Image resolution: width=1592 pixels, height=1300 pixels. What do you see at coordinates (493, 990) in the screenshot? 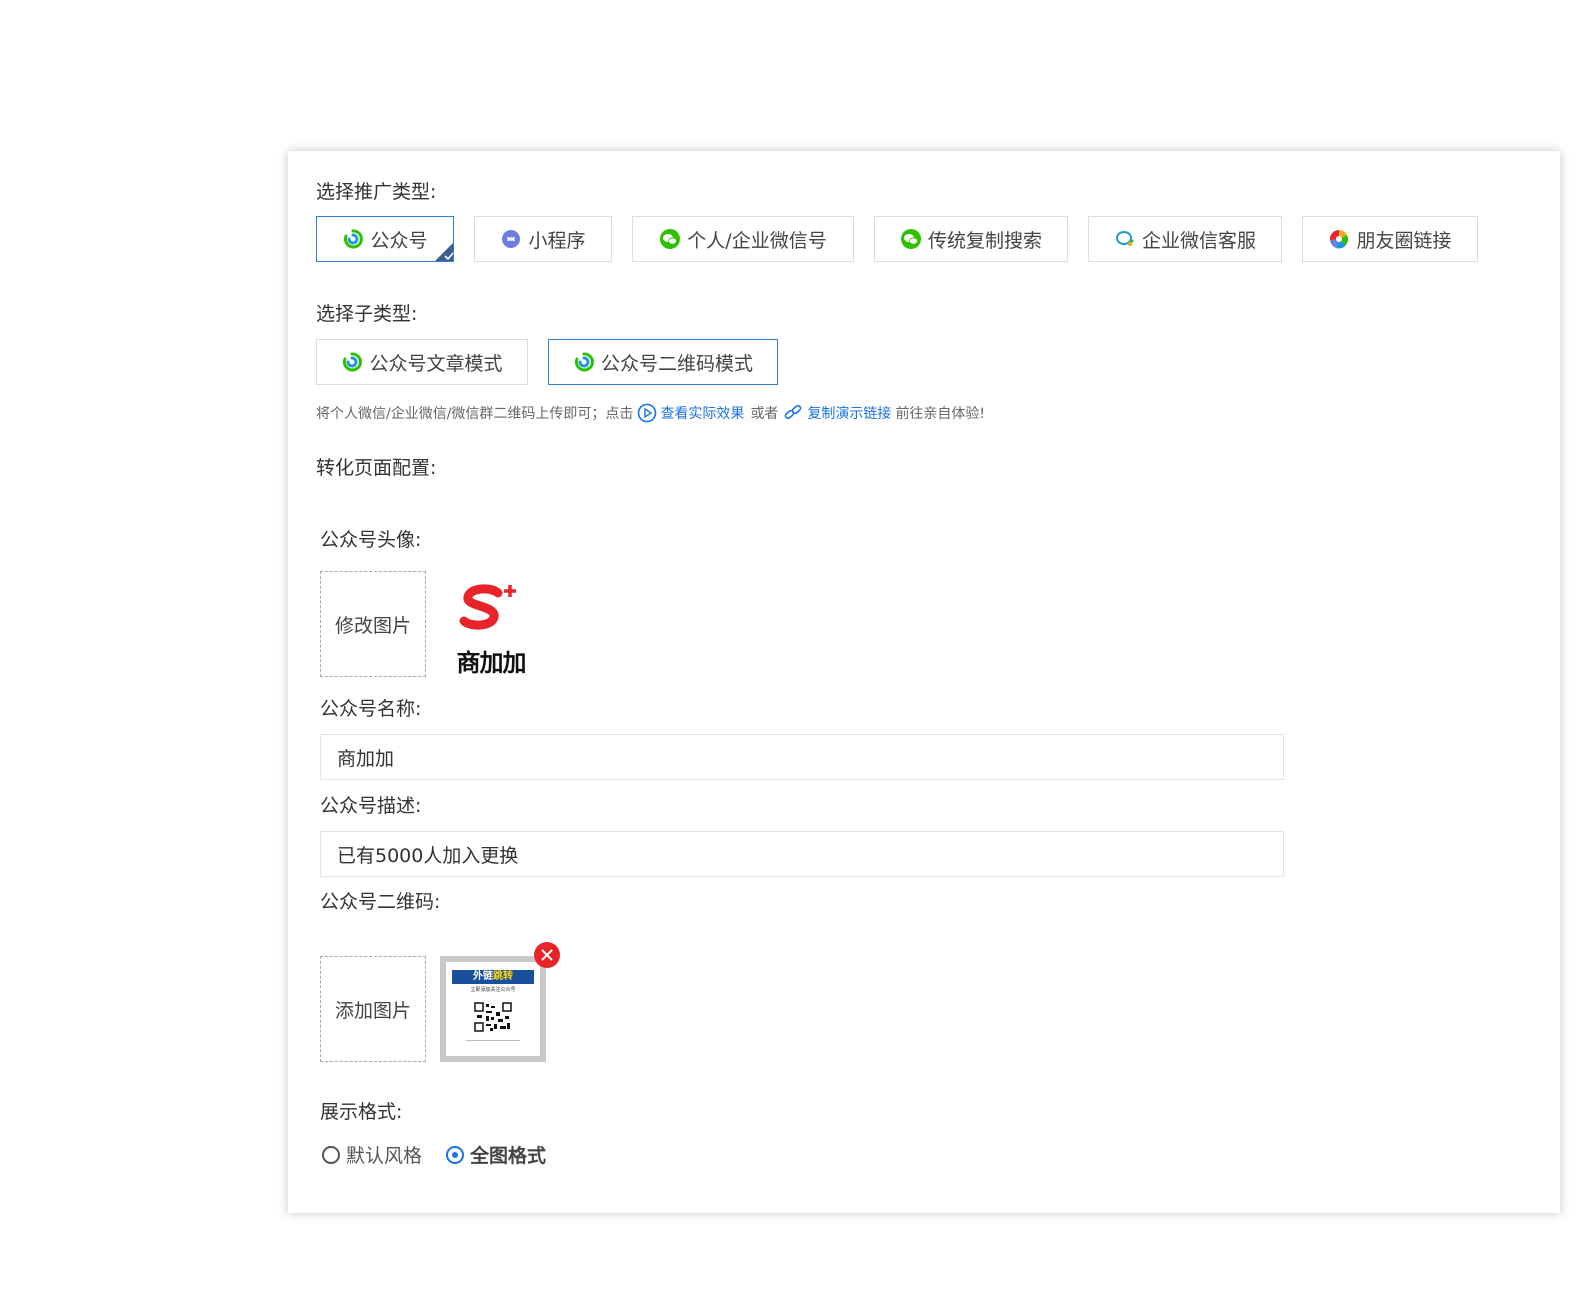
I see `qr-subtitle: 立即添加关注公众号` at bounding box center [493, 990].